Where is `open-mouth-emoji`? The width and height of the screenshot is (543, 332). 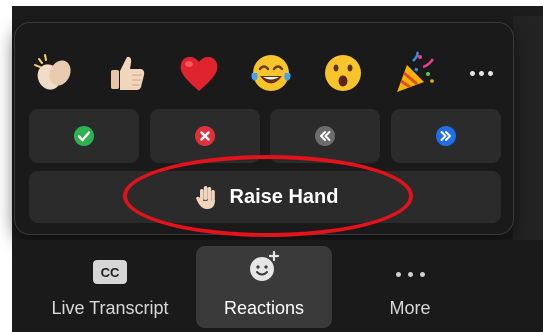
open-mouth-emoji is located at coordinates (343, 73).